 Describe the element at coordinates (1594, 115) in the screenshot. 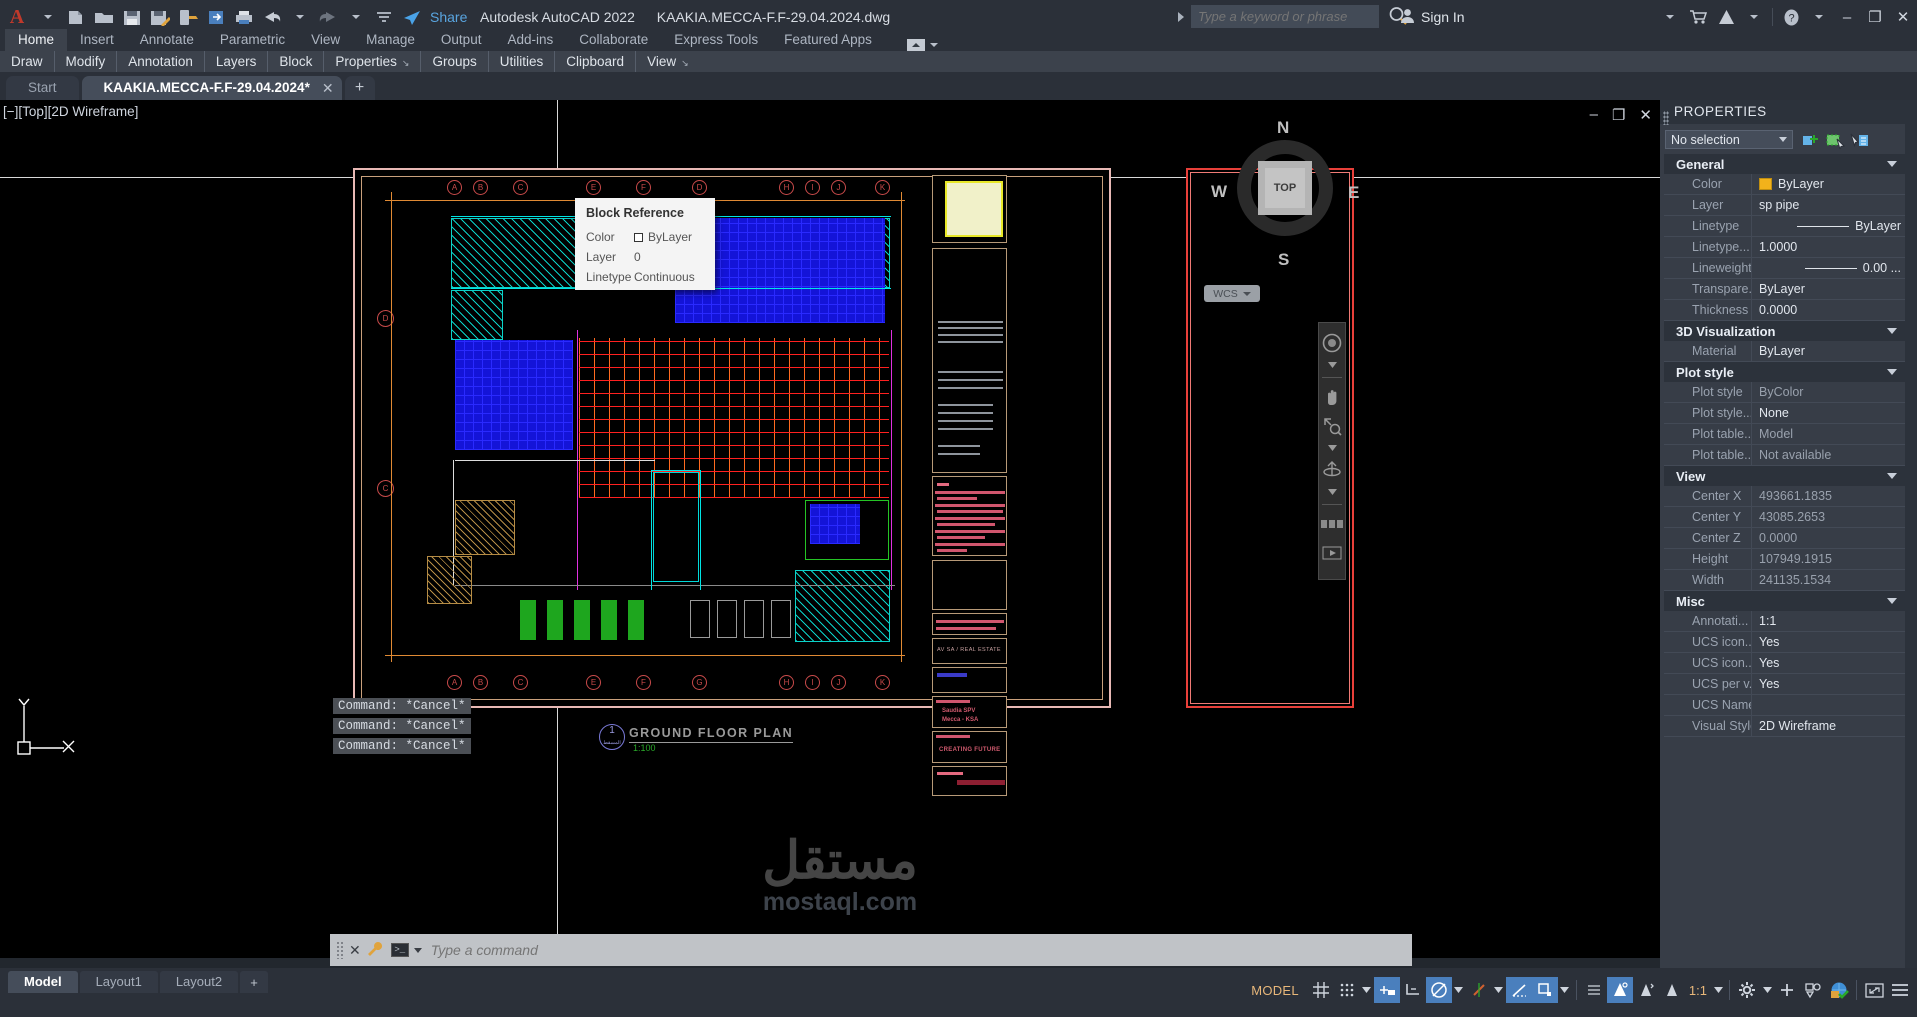

I see `viewport-minimize-icon: –` at that location.